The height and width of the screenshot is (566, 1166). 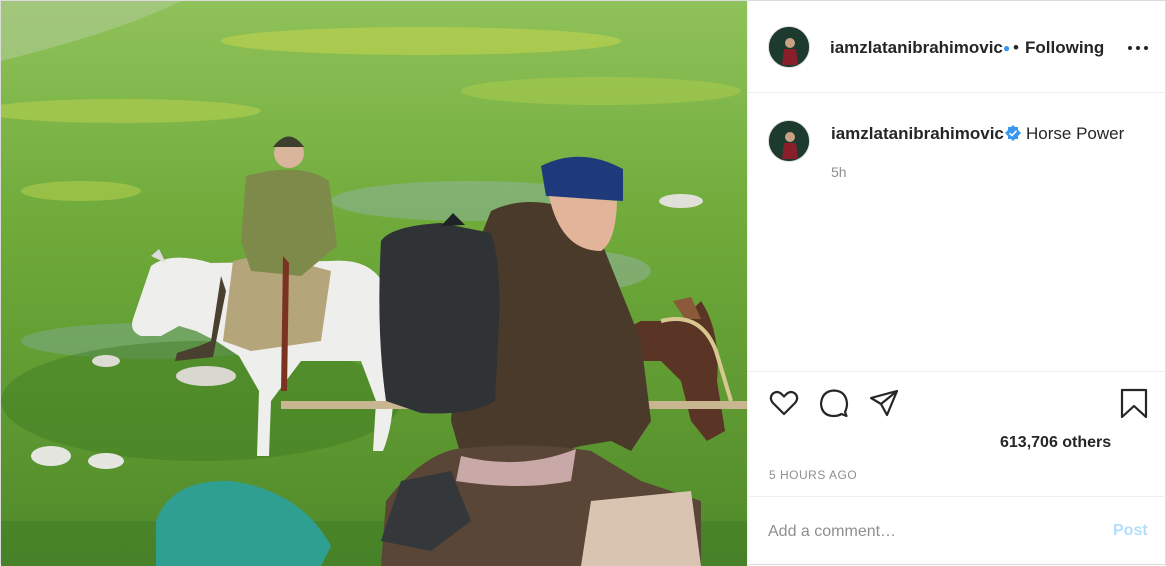 What do you see at coordinates (1138, 48) in the screenshot?
I see `more-options-icon` at bounding box center [1138, 48].